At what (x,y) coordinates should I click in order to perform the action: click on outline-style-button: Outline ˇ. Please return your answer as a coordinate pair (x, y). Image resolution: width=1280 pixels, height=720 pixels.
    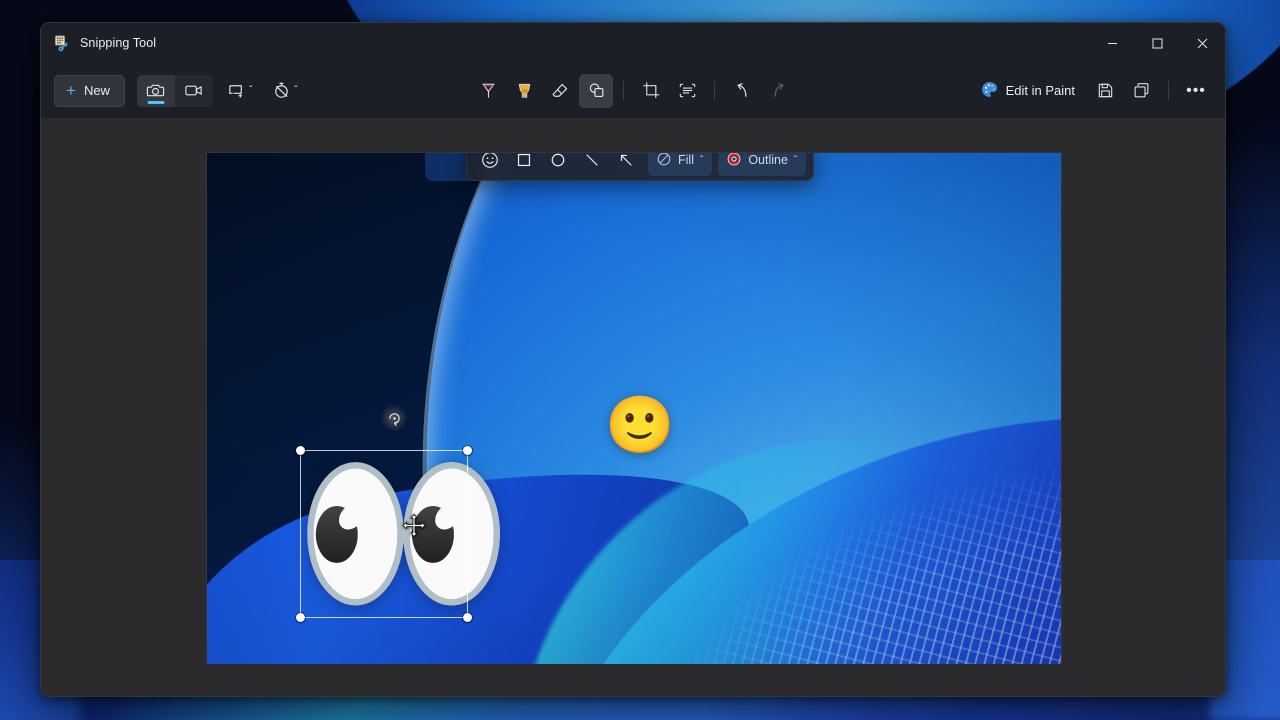
    Looking at the image, I should click on (762, 164).